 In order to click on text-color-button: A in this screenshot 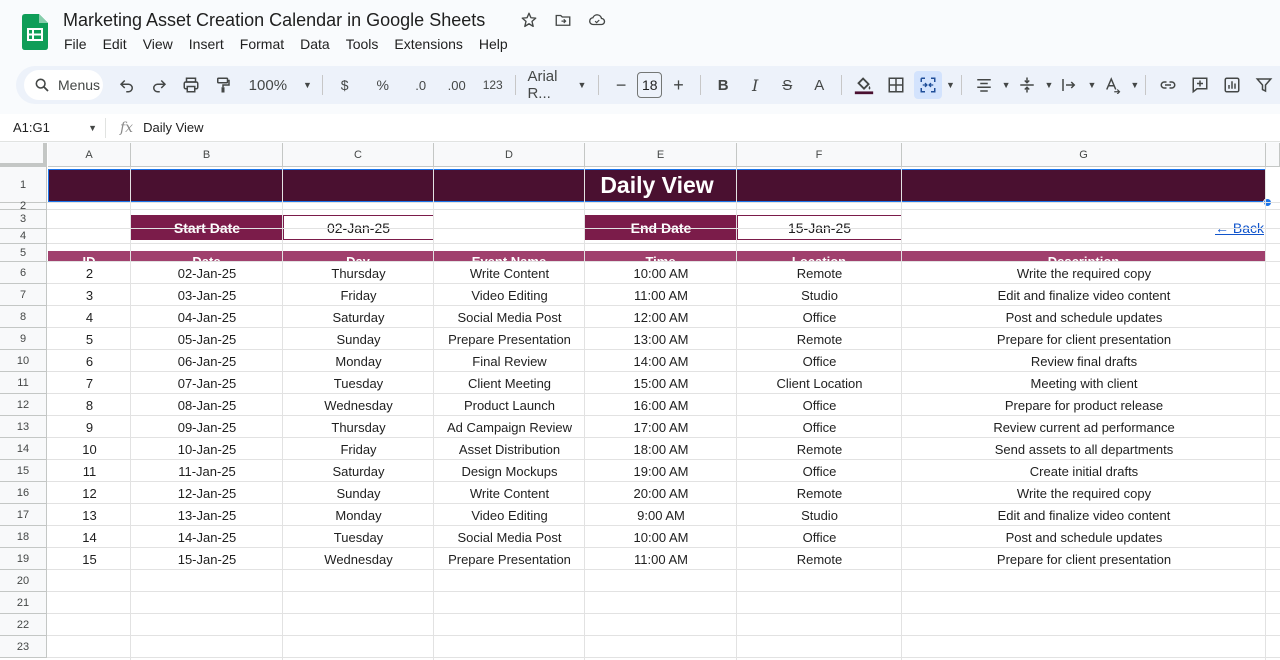, I will do `click(819, 85)`.